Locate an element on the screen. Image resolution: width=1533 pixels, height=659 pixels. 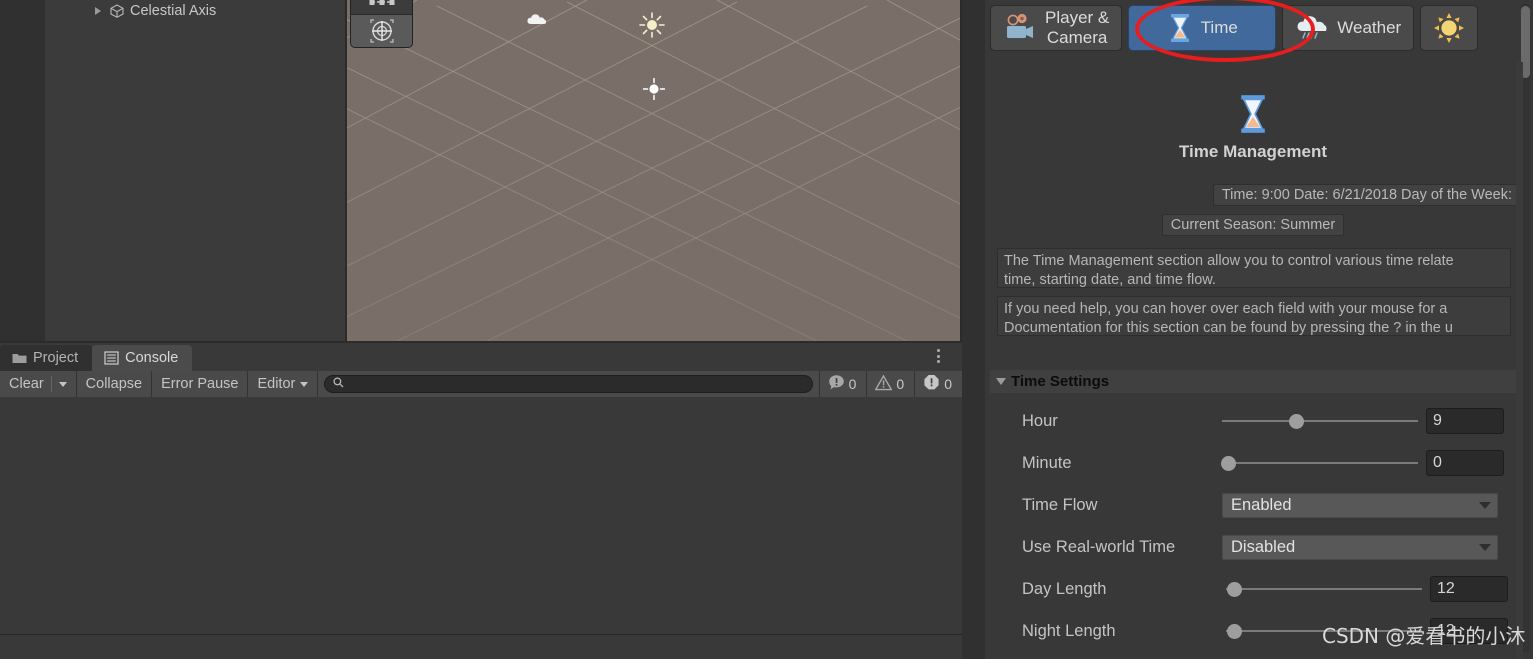
hierarchy-item-celestial-axis: Celestial Axis is located at coordinates (195, 10).